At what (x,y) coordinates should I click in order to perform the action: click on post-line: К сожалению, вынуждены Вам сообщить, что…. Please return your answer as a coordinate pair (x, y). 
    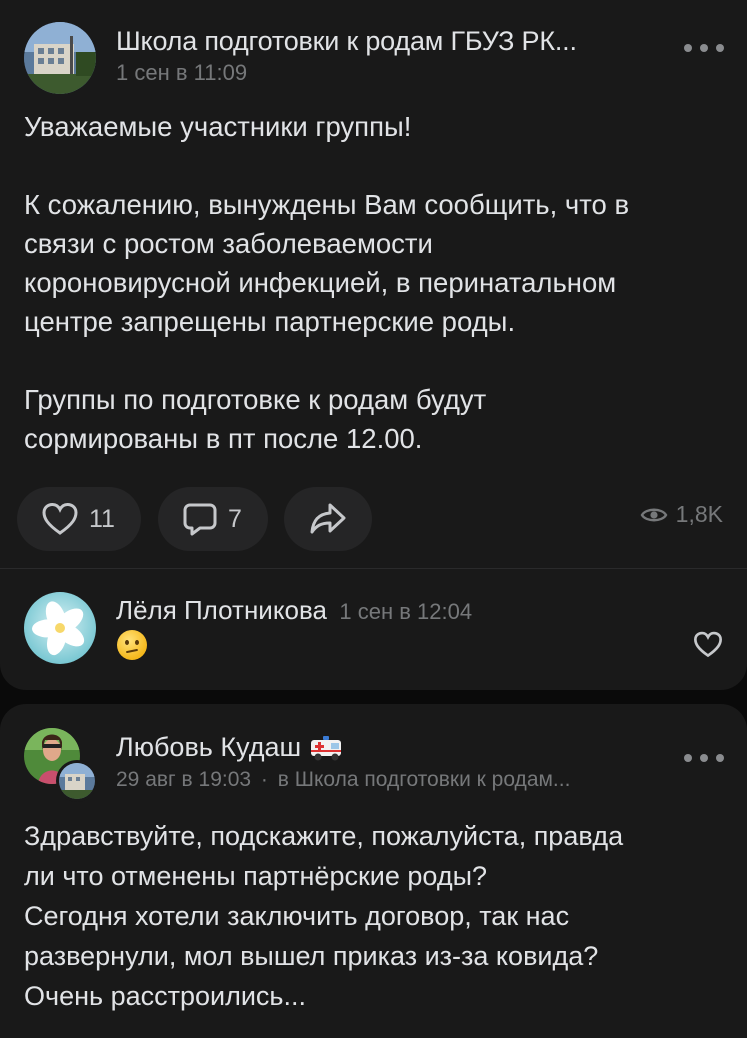
    Looking at the image, I should click on (327, 204).